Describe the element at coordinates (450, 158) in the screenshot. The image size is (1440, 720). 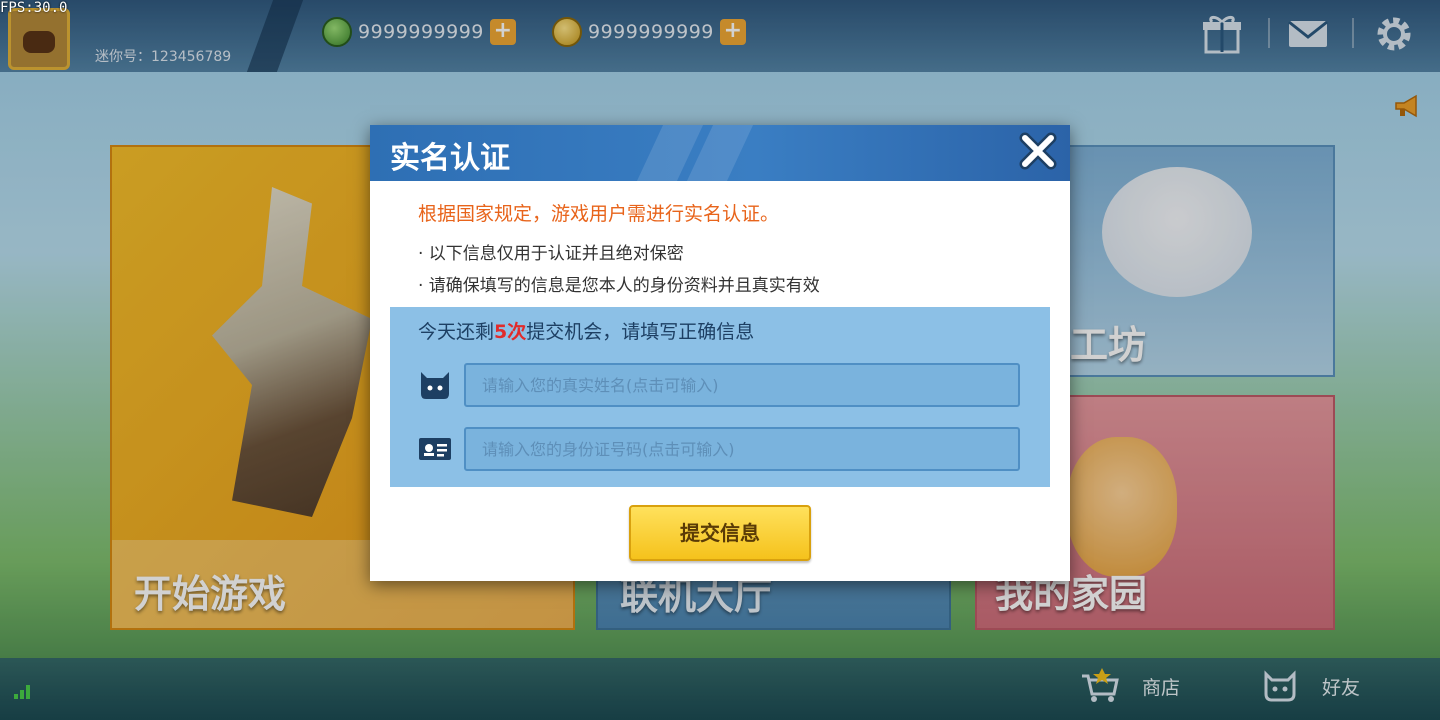
I see `dialog-title: 实名认证` at that location.